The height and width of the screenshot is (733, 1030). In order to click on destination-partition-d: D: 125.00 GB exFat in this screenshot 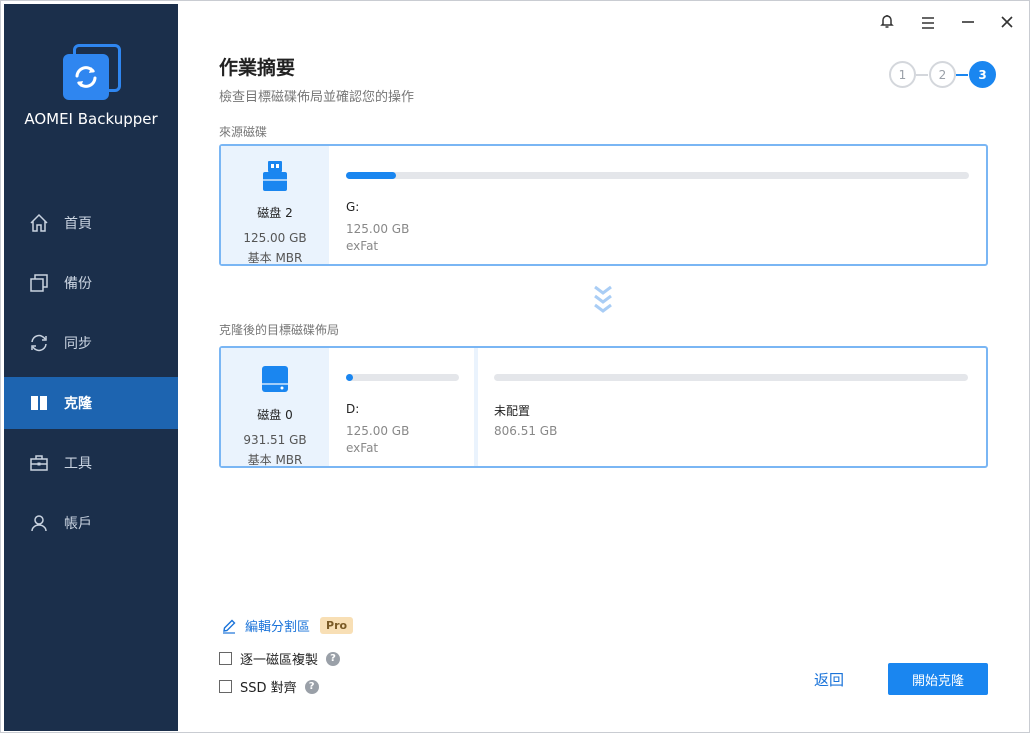, I will do `click(401, 407)`.